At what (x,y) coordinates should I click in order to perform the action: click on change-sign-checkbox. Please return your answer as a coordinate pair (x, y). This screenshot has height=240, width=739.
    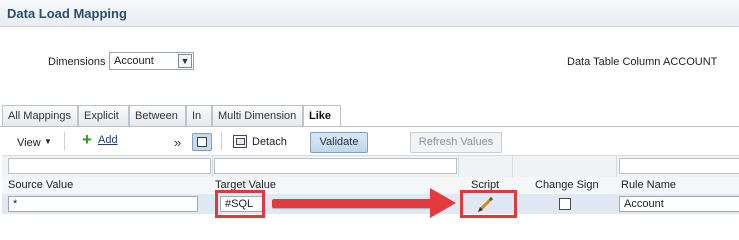
    Looking at the image, I should click on (565, 204).